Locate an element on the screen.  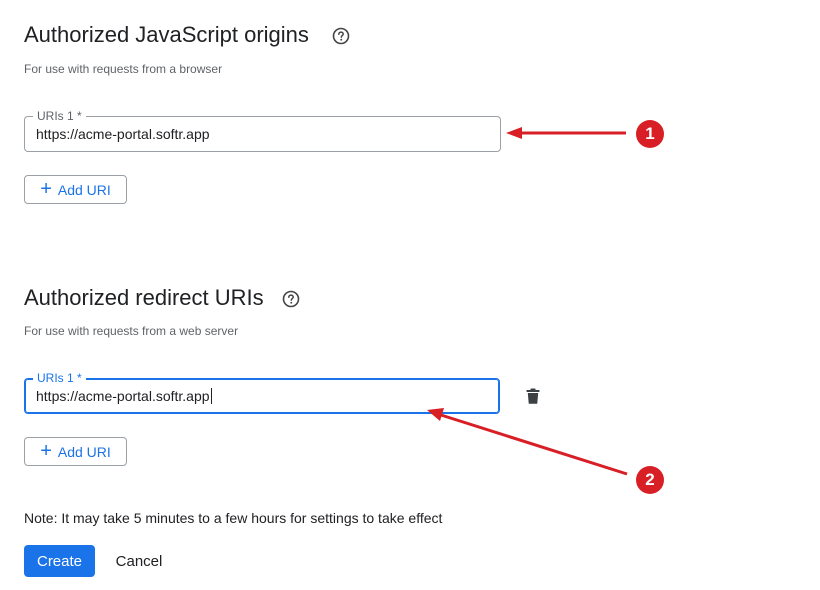
annotation-badge-2: 2 is located at coordinates (650, 480).